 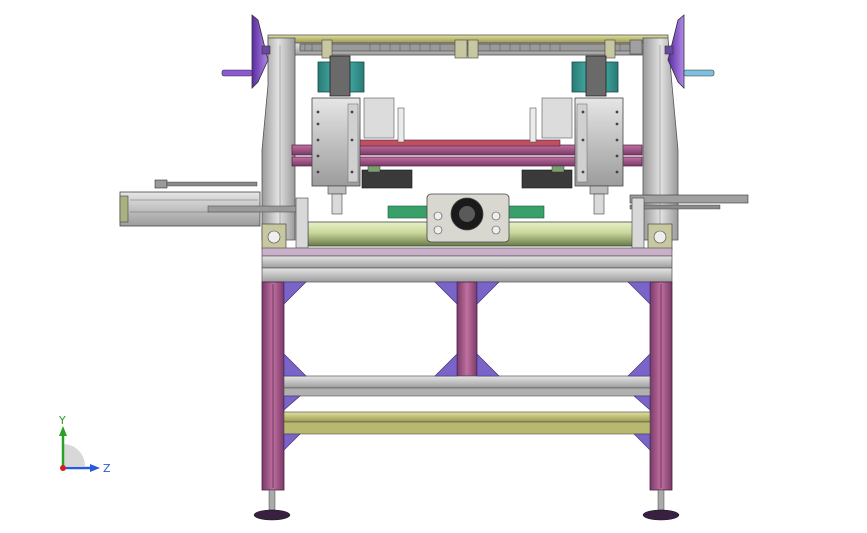 I want to click on triad-plane-fill, so click(x=74, y=455).